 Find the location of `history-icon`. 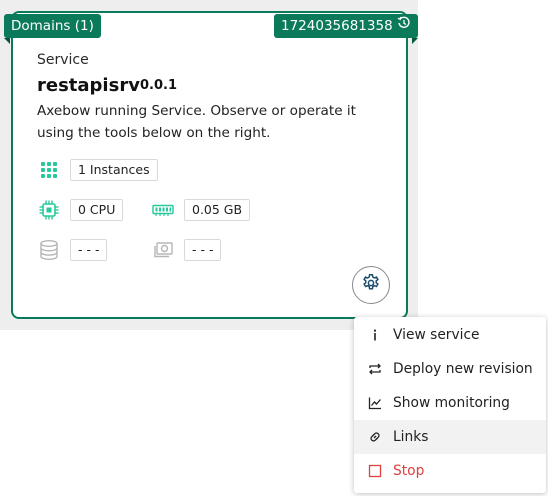

history-icon is located at coordinates (404, 26).